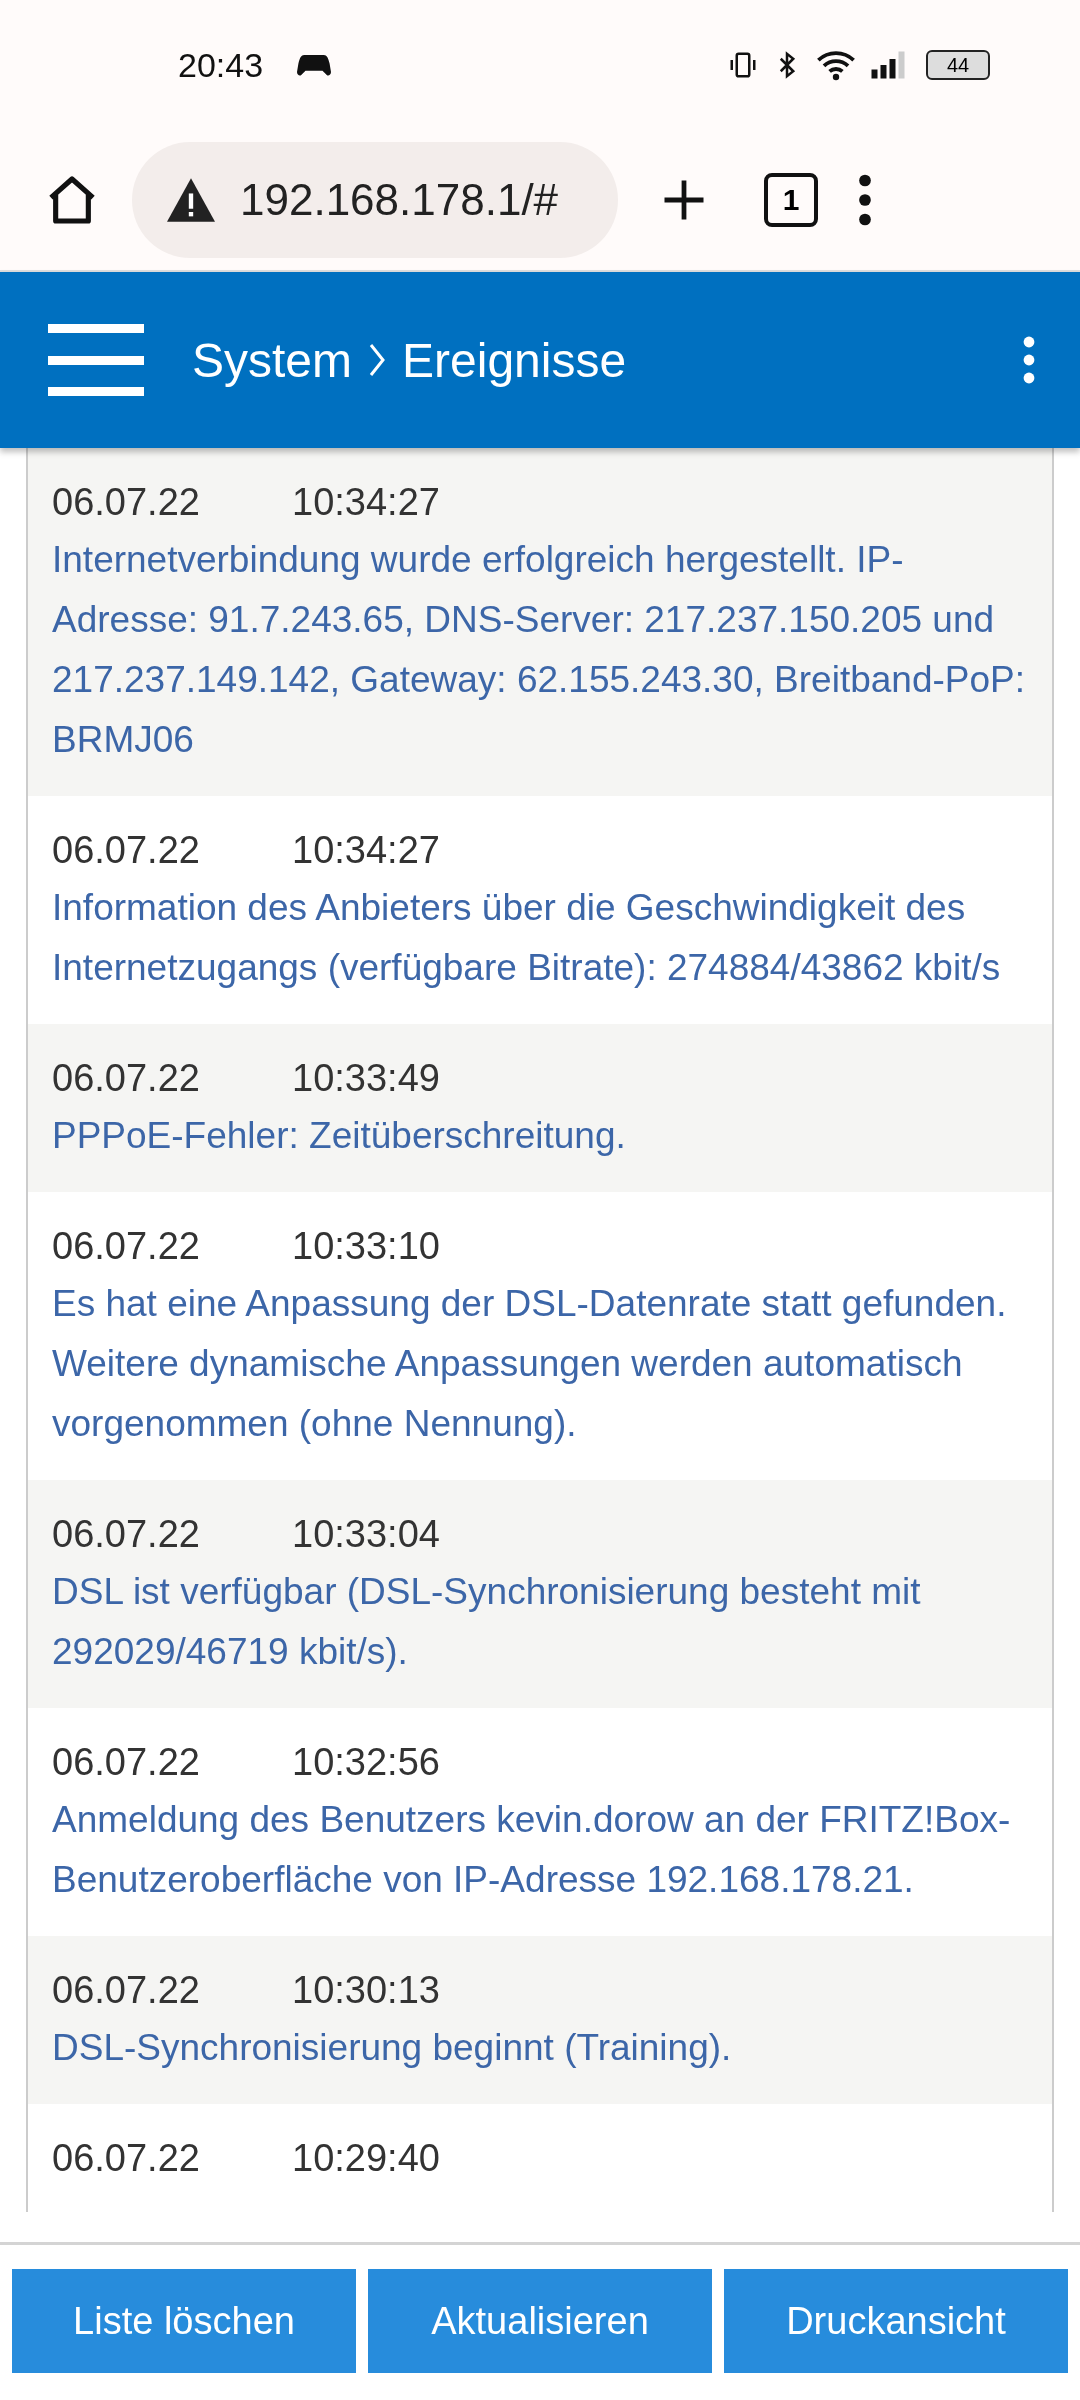 The width and height of the screenshot is (1080, 2400). Describe the element at coordinates (958, 65) in the screenshot. I see `battery-icon: 44` at that location.